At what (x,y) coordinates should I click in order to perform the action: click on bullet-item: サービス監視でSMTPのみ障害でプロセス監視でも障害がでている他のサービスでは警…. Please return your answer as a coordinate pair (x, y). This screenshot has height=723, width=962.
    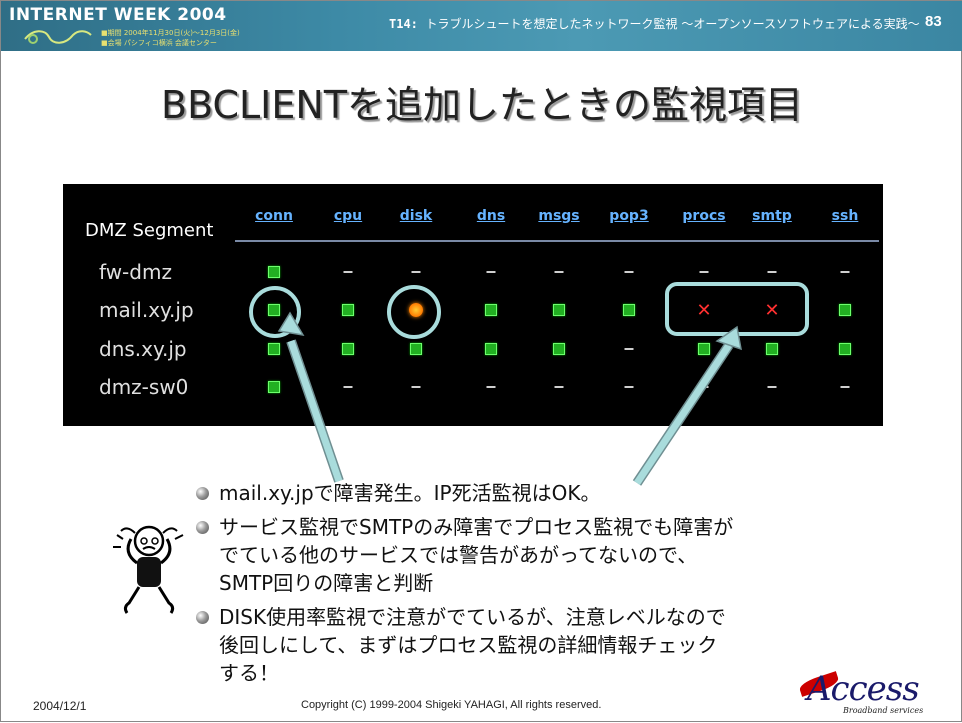
    Looking at the image, I should click on (467, 555).